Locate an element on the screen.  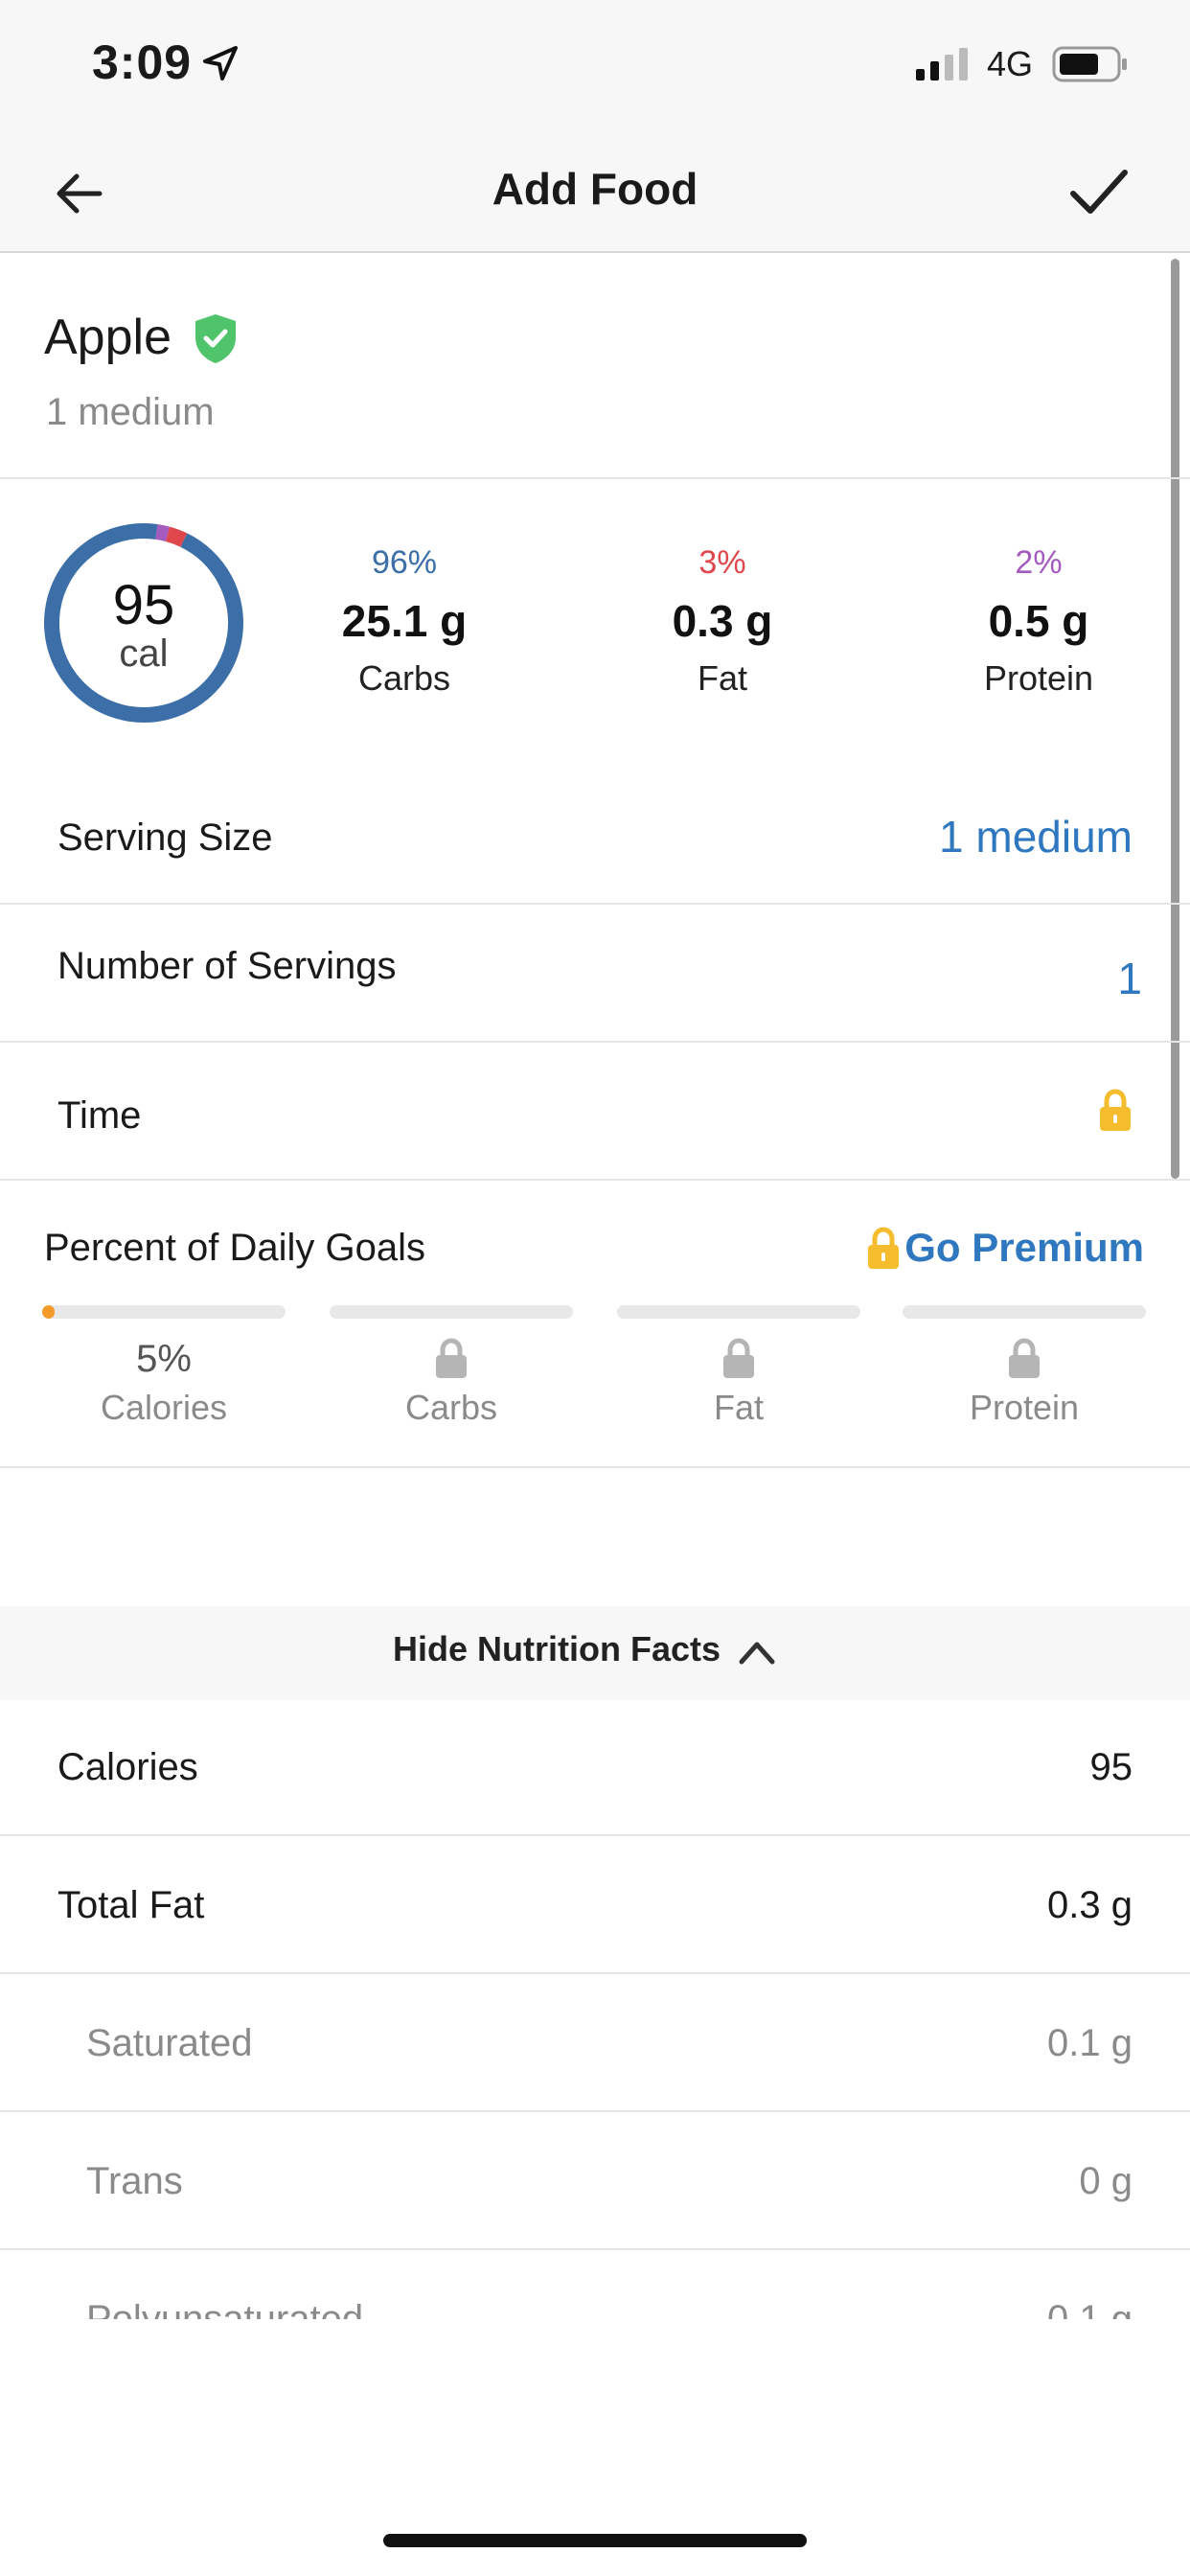
goal-carbs: Carbs is located at coordinates (452, 1383).